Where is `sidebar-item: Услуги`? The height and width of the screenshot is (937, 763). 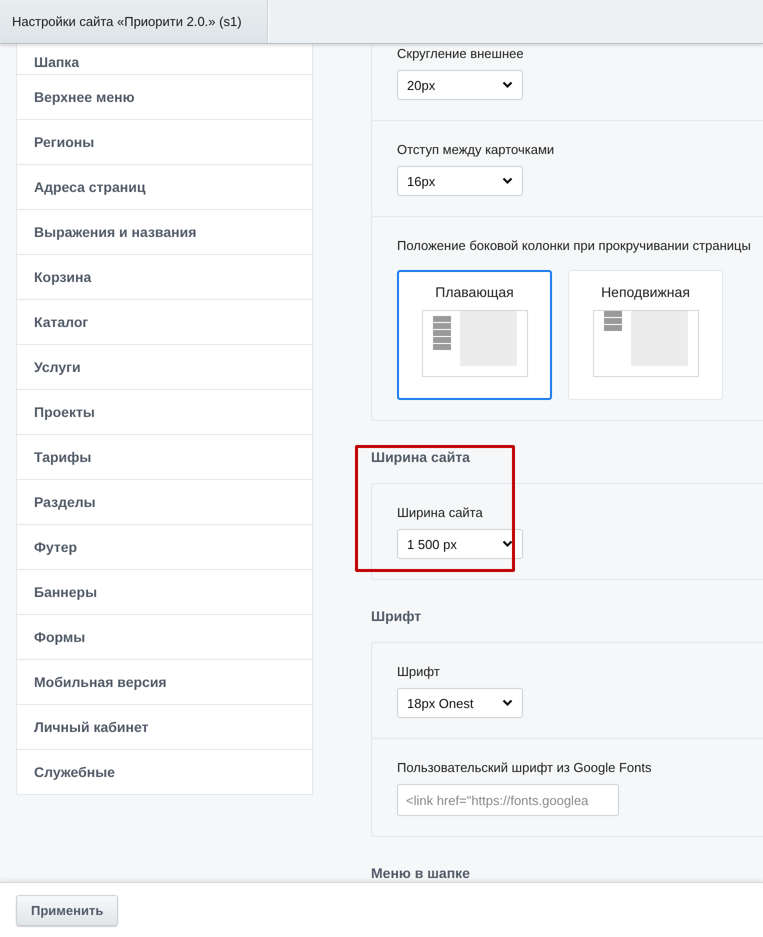
sidebar-item: Услуги is located at coordinates (164, 366).